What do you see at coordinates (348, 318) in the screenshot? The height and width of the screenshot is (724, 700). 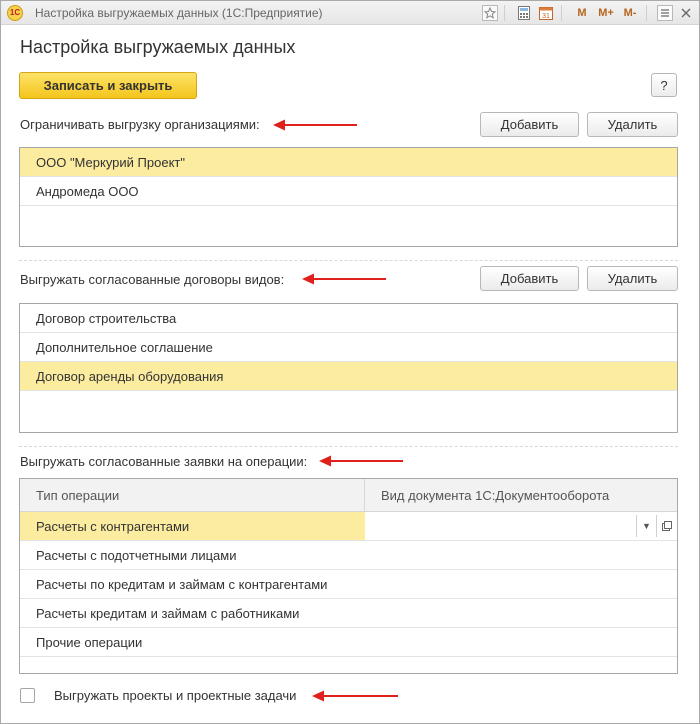 I see `list-item: Договор строительства` at bounding box center [348, 318].